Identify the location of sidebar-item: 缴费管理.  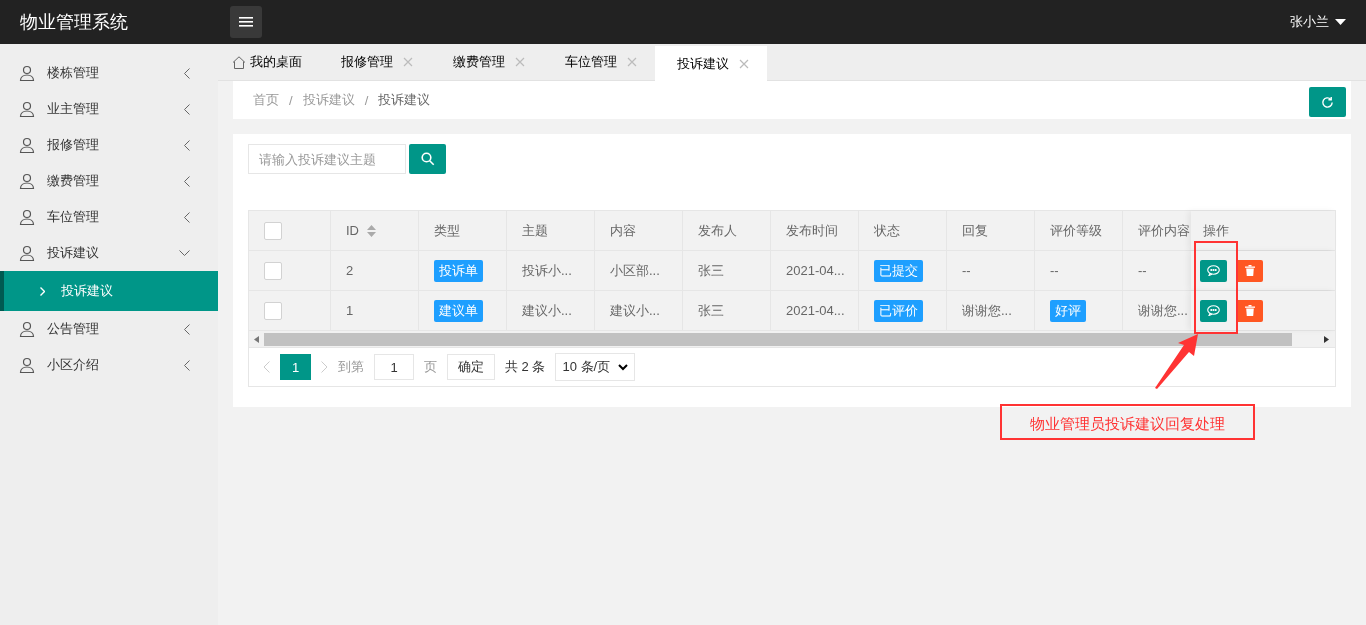
(109, 181).